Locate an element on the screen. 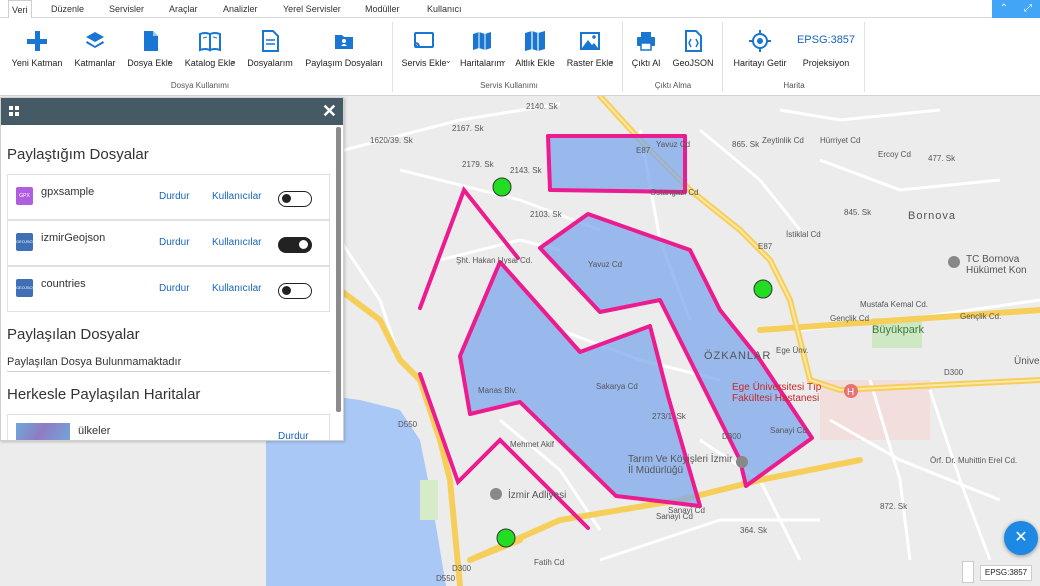 The image size is (1040, 586). panel-header: ✕ is located at coordinates (172, 111).